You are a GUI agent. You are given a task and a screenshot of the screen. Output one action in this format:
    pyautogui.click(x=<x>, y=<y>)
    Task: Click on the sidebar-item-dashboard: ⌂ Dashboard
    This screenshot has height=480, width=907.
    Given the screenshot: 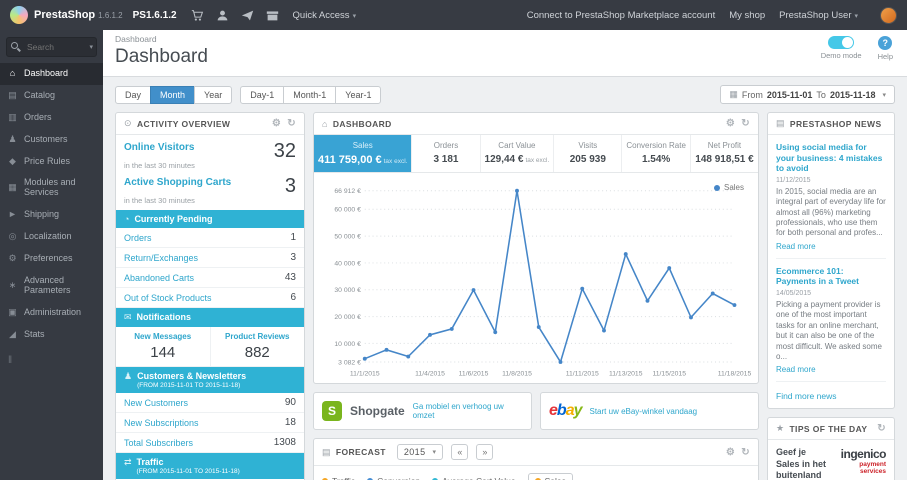 What is the action you would take?
    pyautogui.click(x=51, y=74)
    